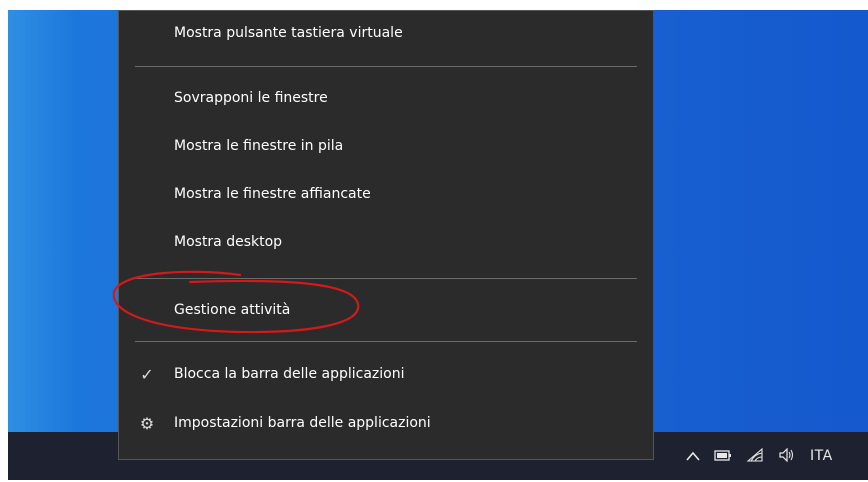 This screenshot has height=482, width=868. I want to click on menu-item-gestione-attivita: Gestione attività, so click(386, 310).